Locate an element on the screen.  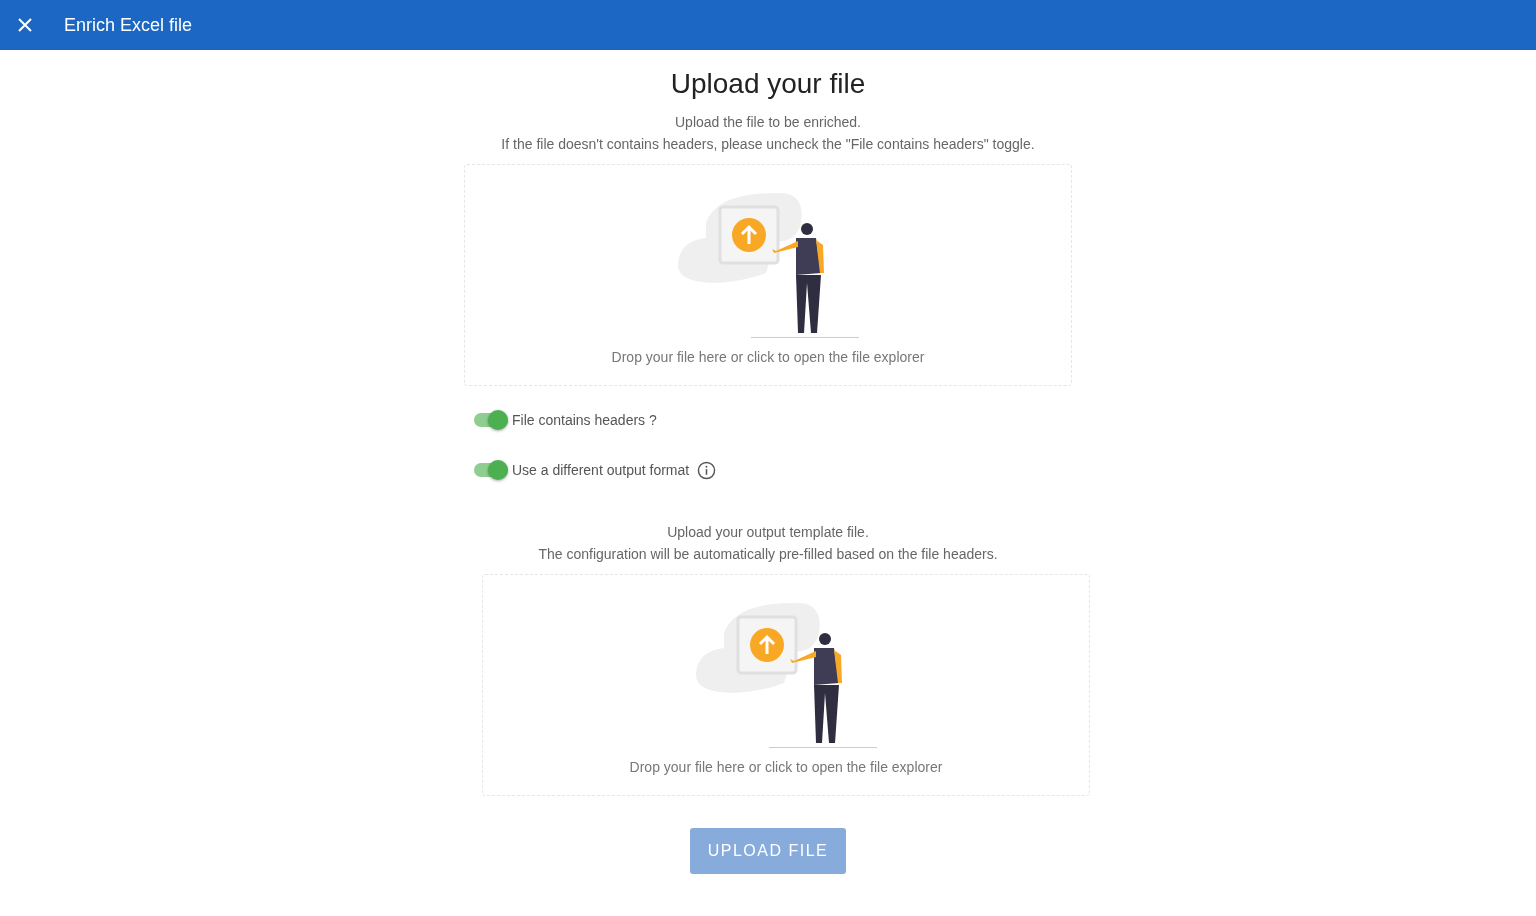
instruction-text: If the file doesn't contains headers, please uncheck the "File contains headers" toggle. is located at coordinates (768, 144).